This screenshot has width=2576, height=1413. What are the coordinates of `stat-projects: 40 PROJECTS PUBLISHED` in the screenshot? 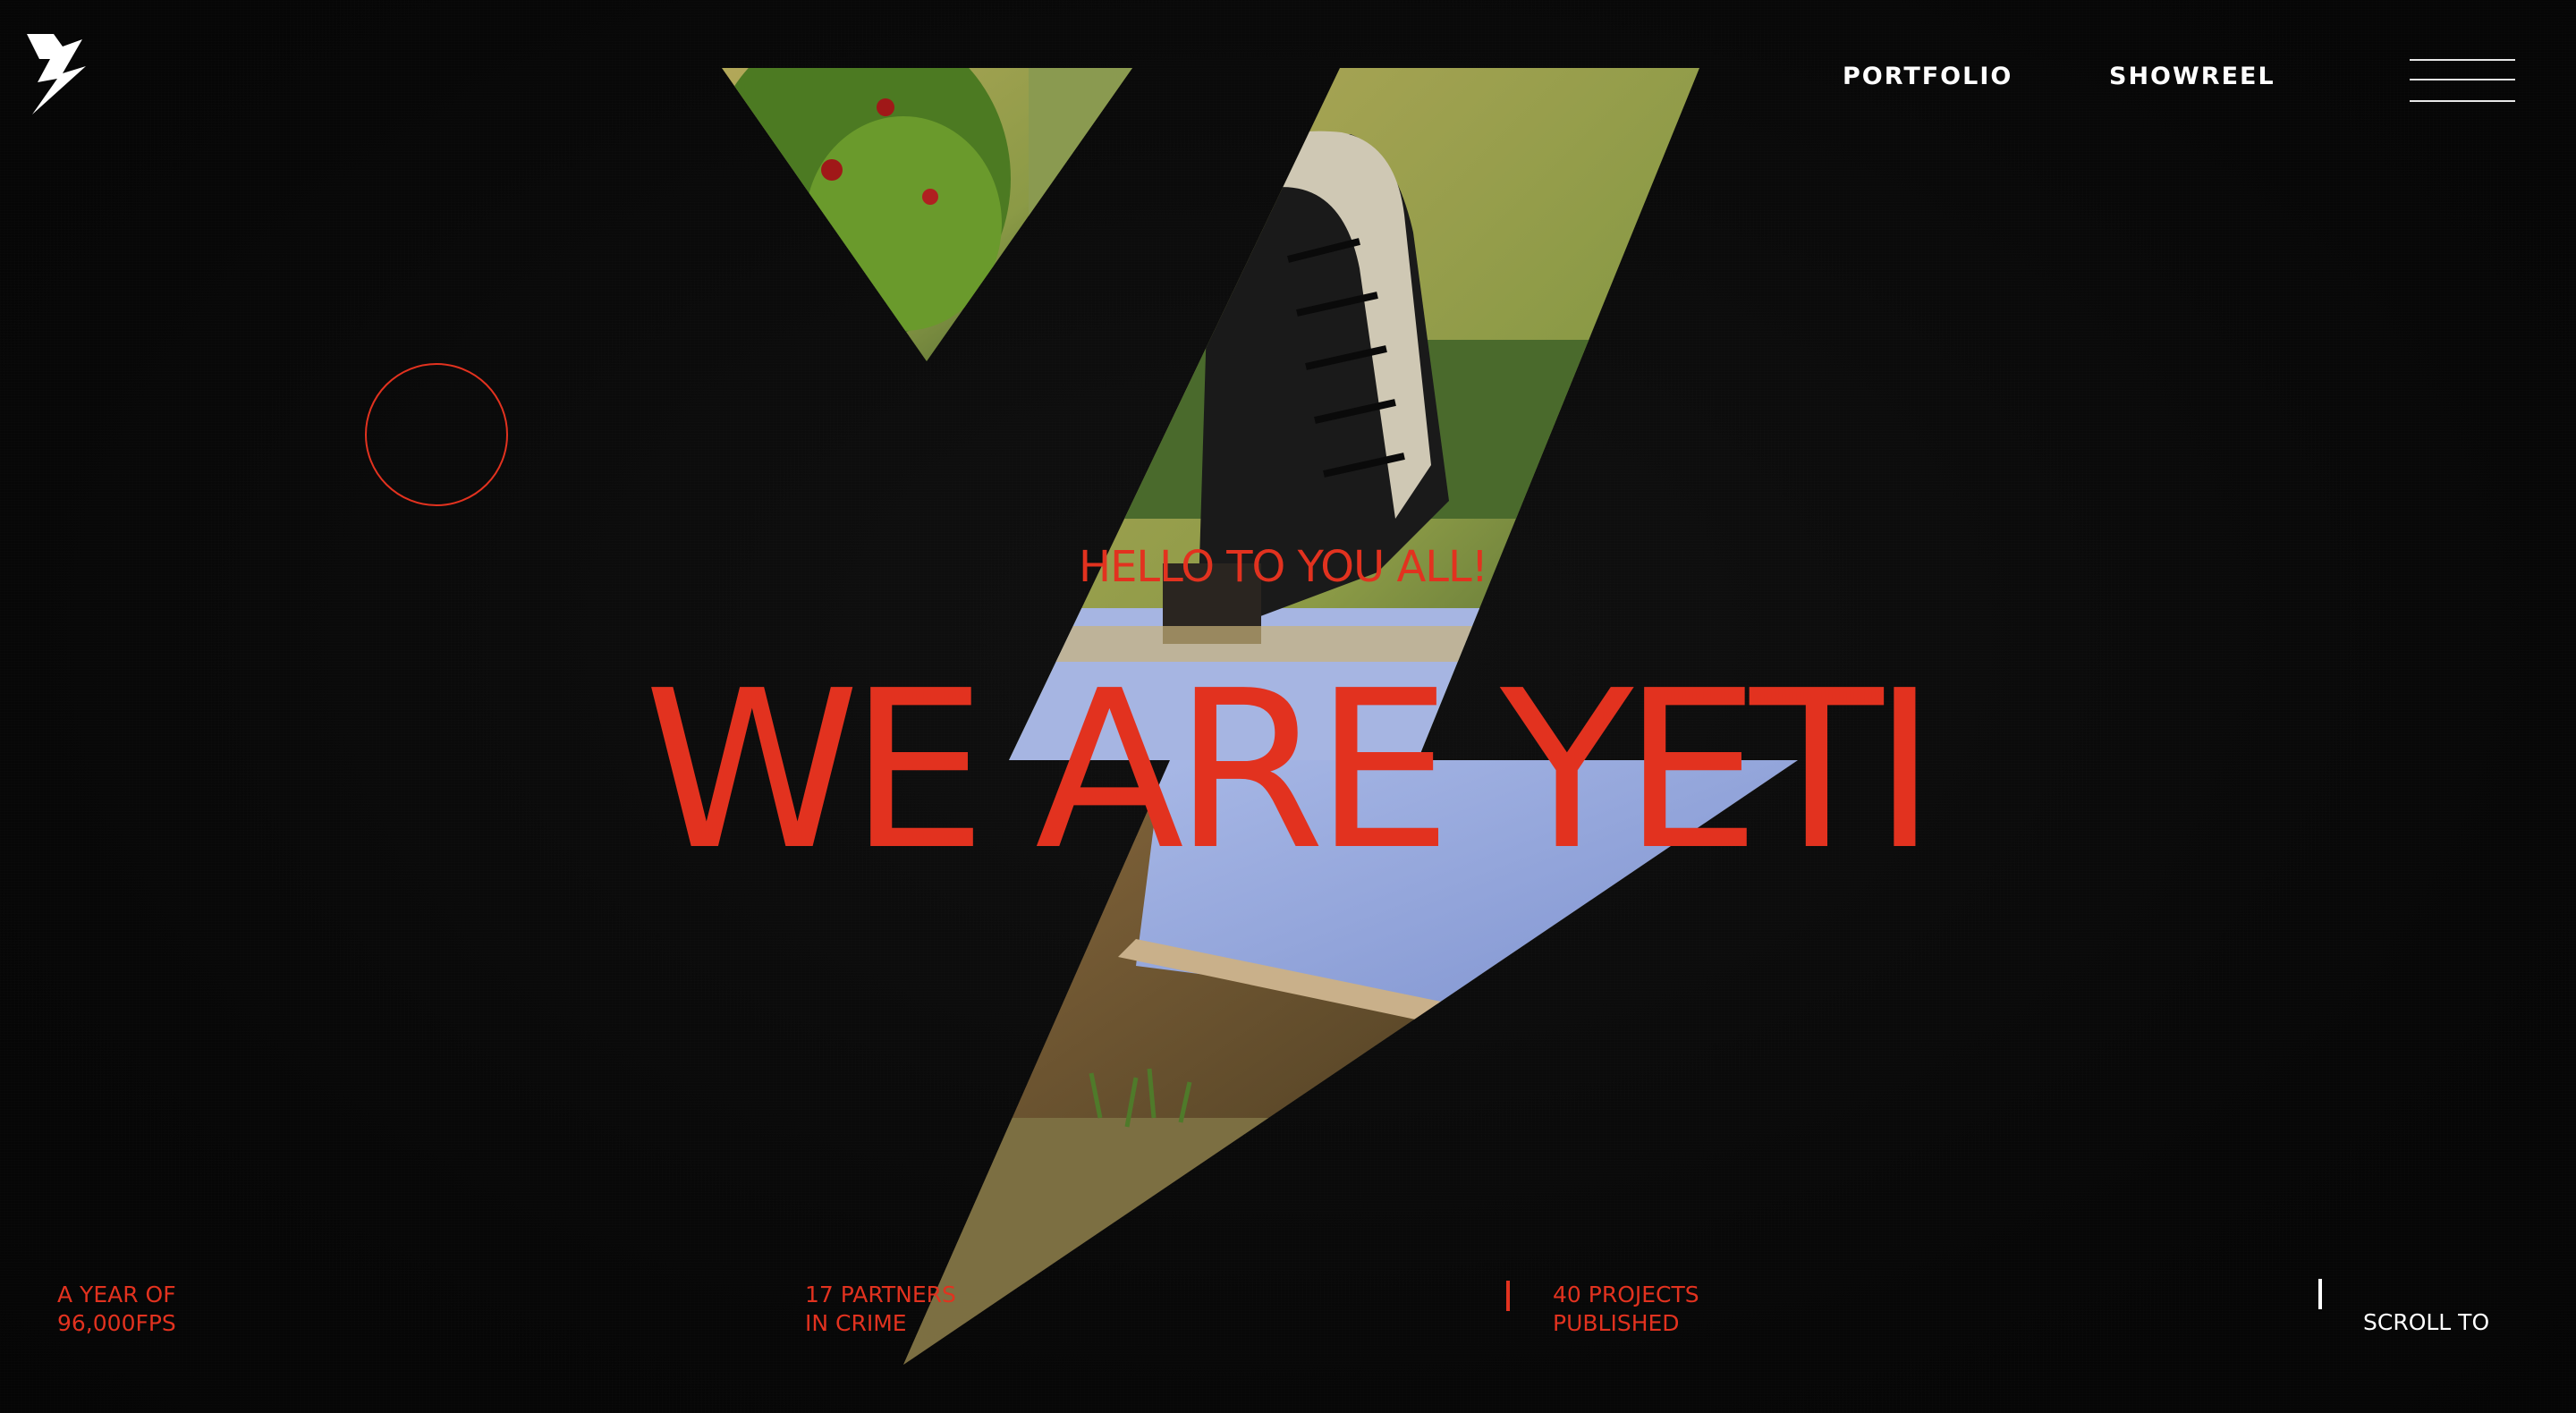 It's located at (1626, 1309).